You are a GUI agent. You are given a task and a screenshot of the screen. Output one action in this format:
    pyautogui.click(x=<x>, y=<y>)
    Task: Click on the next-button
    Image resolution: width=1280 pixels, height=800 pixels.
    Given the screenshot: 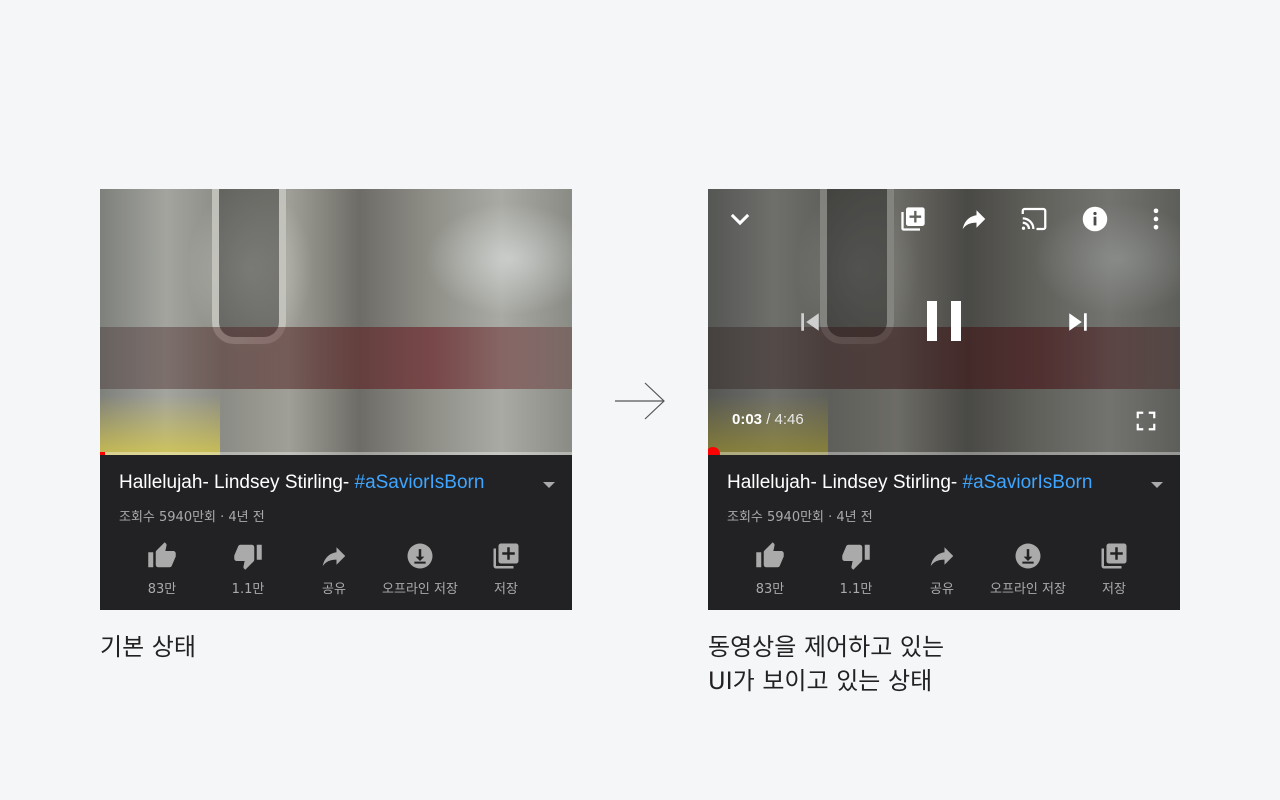 What is the action you would take?
    pyautogui.click(x=1078, y=322)
    